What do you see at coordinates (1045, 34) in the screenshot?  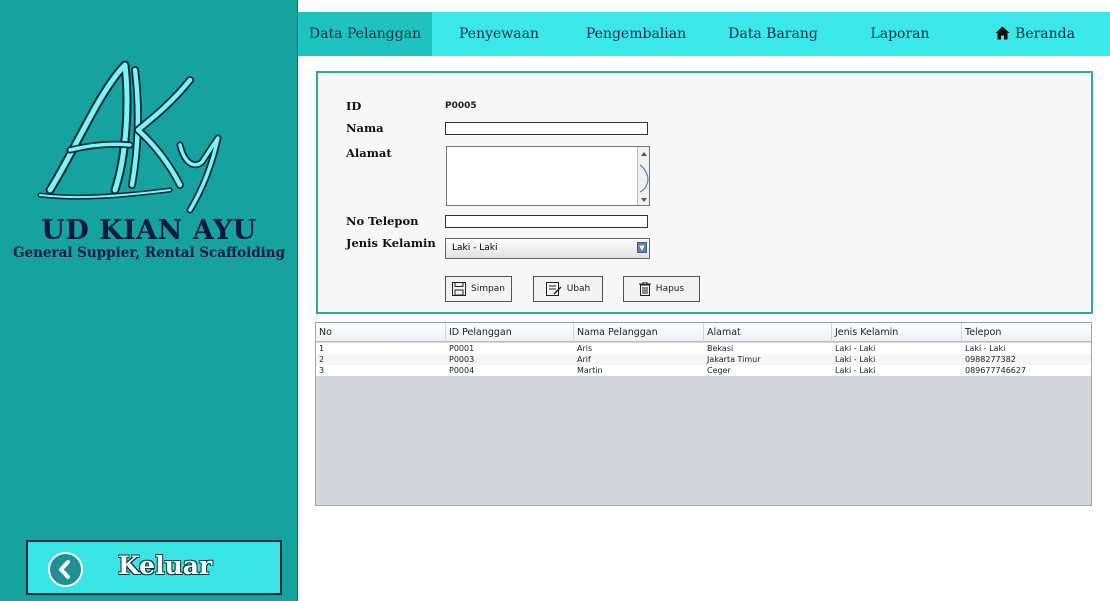 I see `tab-beranda-label: Beranda` at bounding box center [1045, 34].